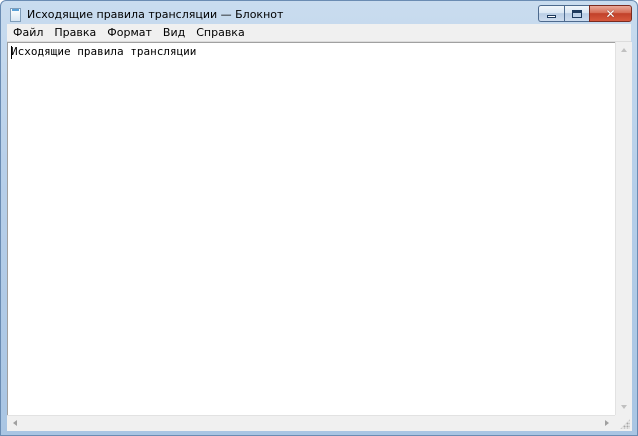 Image resolution: width=638 pixels, height=436 pixels. I want to click on close-button: ✕, so click(610, 13).